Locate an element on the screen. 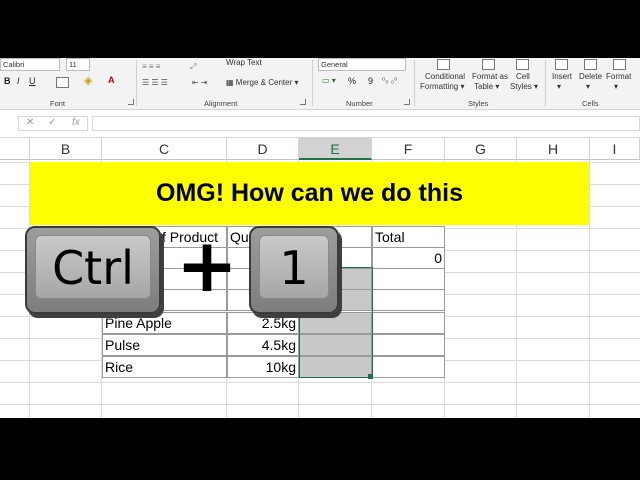  column-header-f: F is located at coordinates (408, 149).